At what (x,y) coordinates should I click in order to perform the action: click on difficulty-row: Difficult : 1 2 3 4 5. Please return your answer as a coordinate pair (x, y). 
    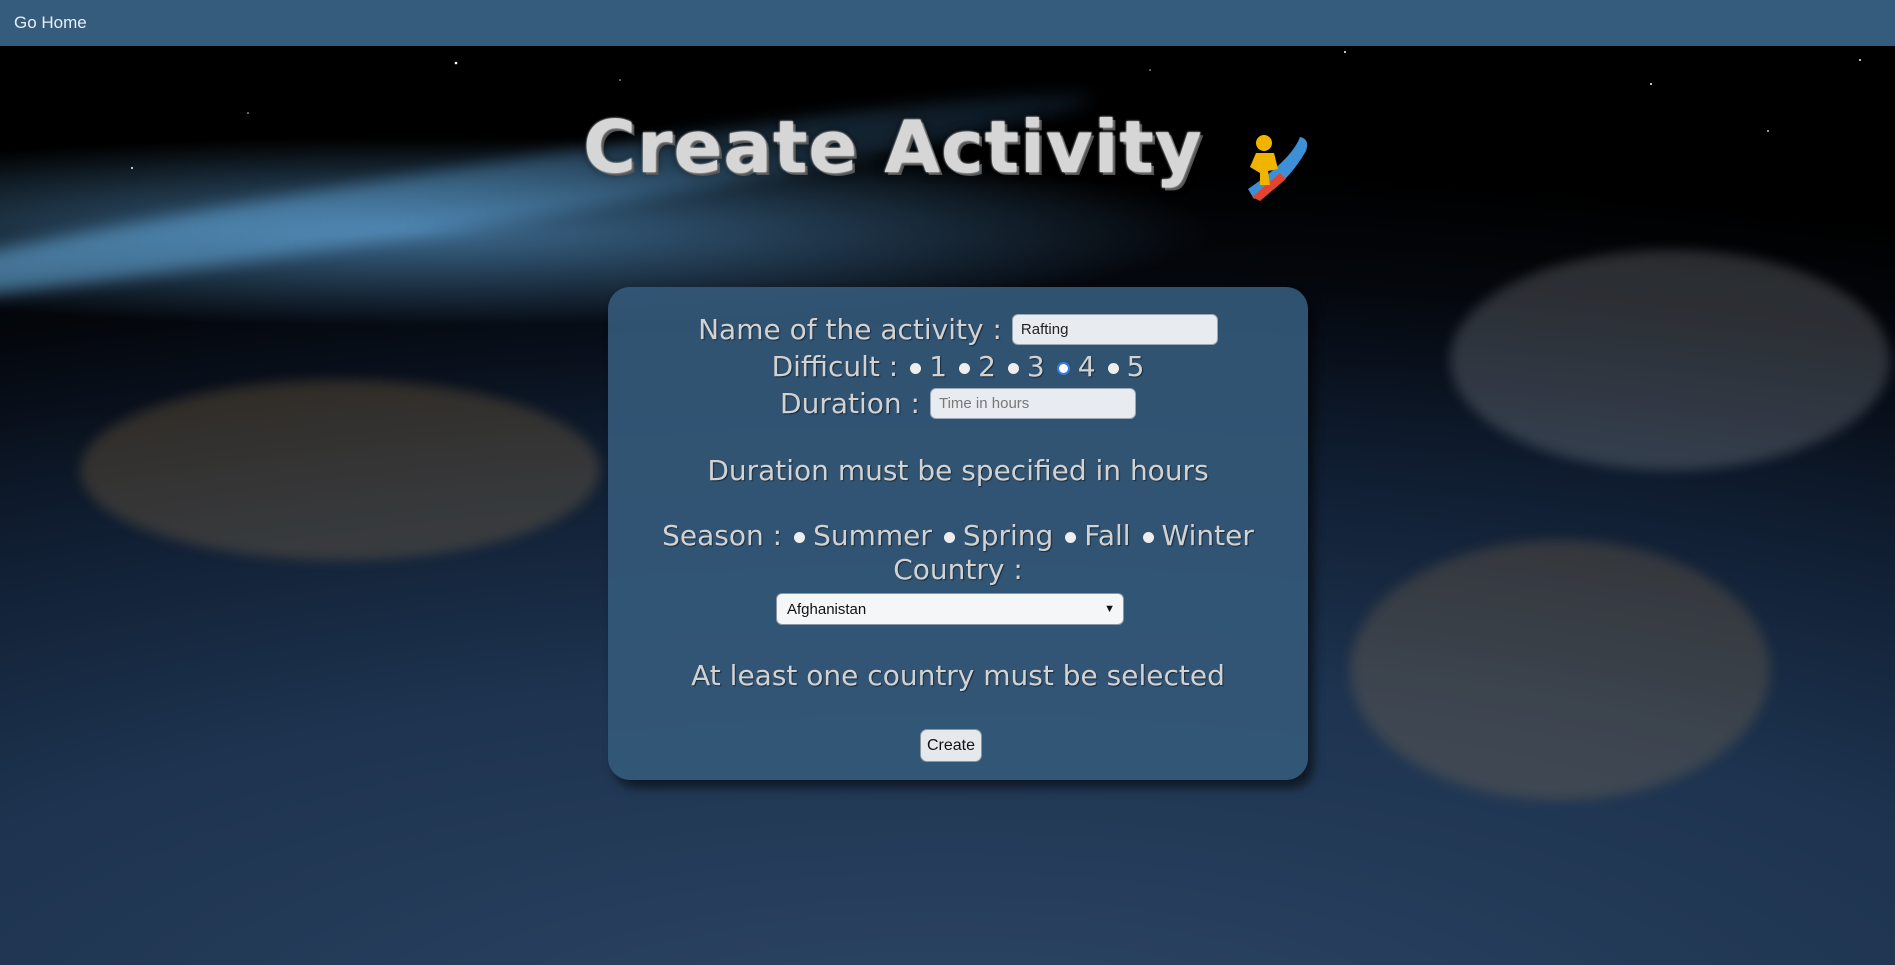
    Looking at the image, I should click on (958, 366).